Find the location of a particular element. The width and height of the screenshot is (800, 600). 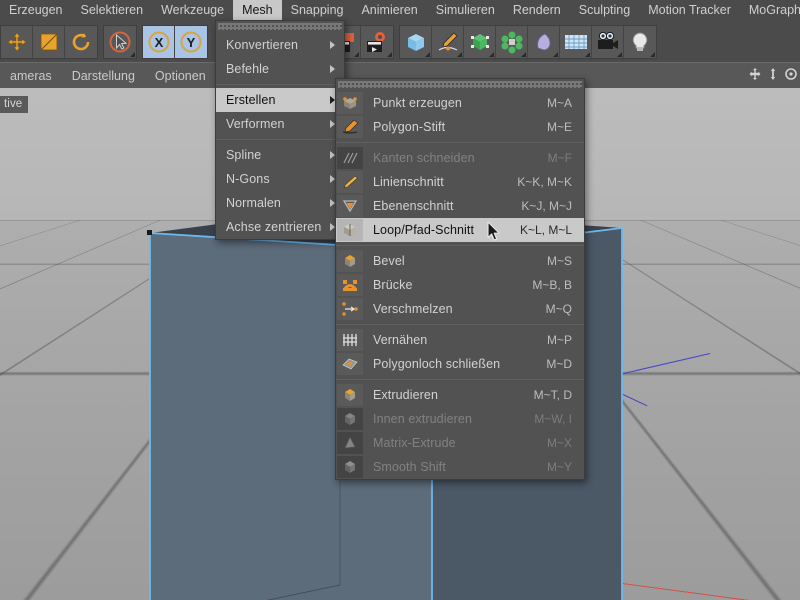

create-point-icon is located at coordinates (350, 103).